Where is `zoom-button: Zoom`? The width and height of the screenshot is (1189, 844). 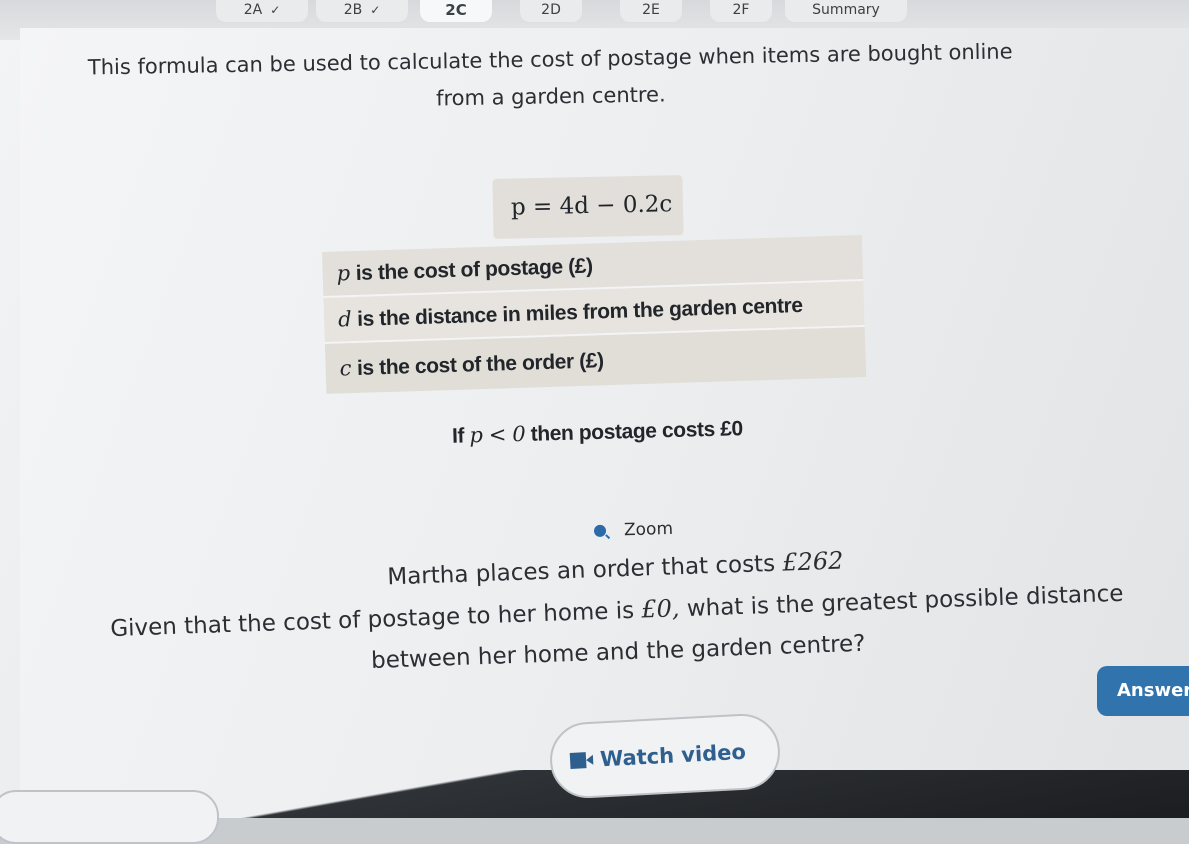
zoom-button: Zoom is located at coordinates (633, 529).